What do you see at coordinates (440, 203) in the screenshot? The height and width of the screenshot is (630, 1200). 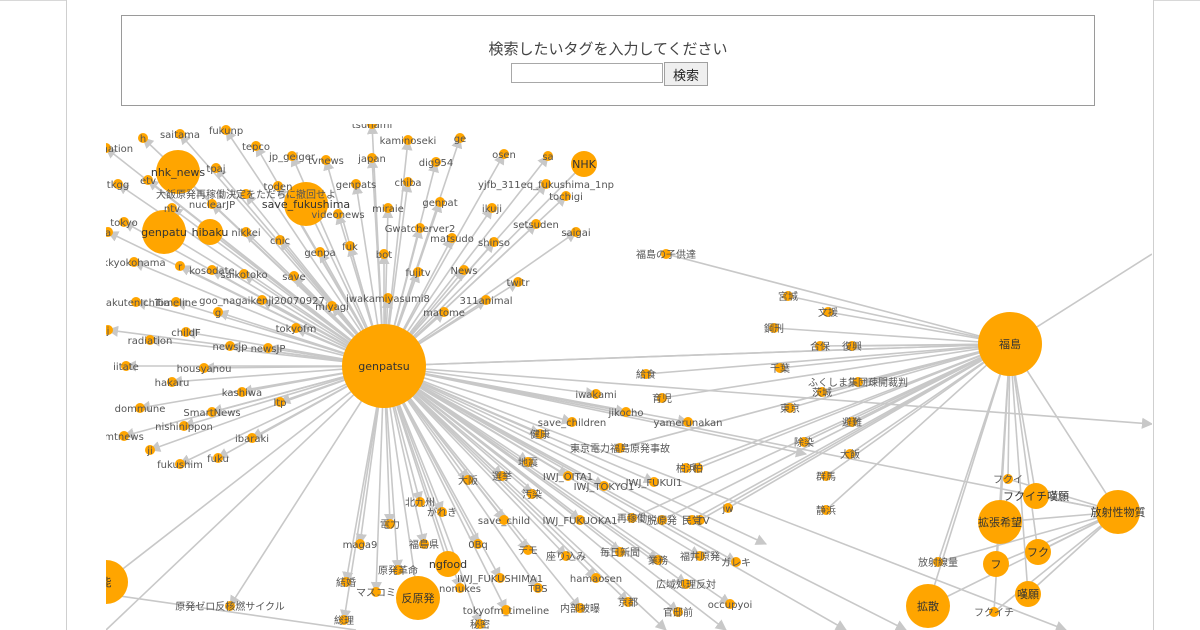 I see `graph-node: genpat` at bounding box center [440, 203].